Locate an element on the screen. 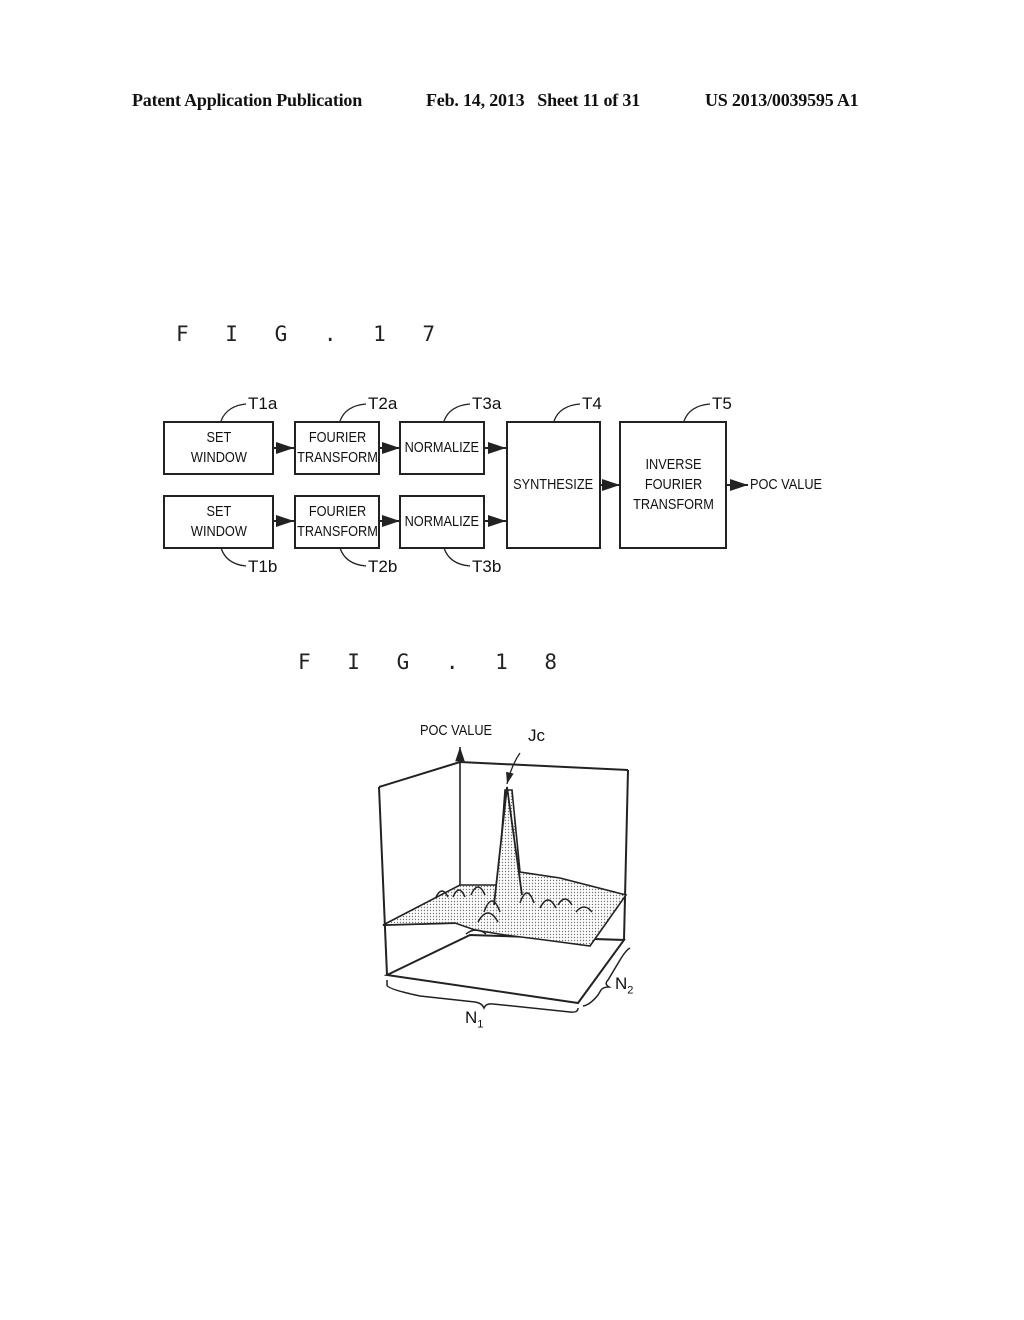  leader-t5 is located at coordinates (697, 412).